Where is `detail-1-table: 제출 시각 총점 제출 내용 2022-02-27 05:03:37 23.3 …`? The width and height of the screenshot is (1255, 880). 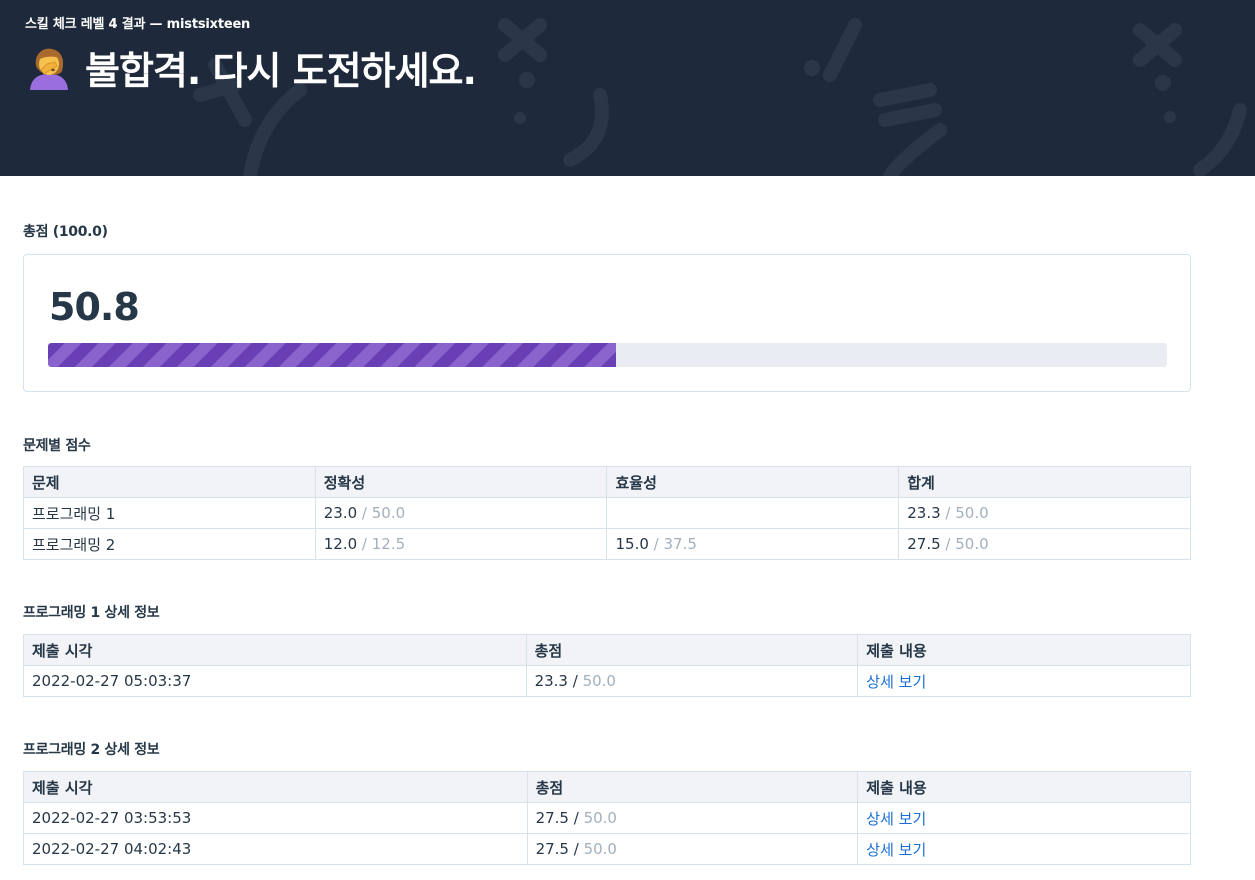 detail-1-table: 제출 시각 총점 제출 내용 2022-02-27 05:03:37 23.3 … is located at coordinates (607, 665).